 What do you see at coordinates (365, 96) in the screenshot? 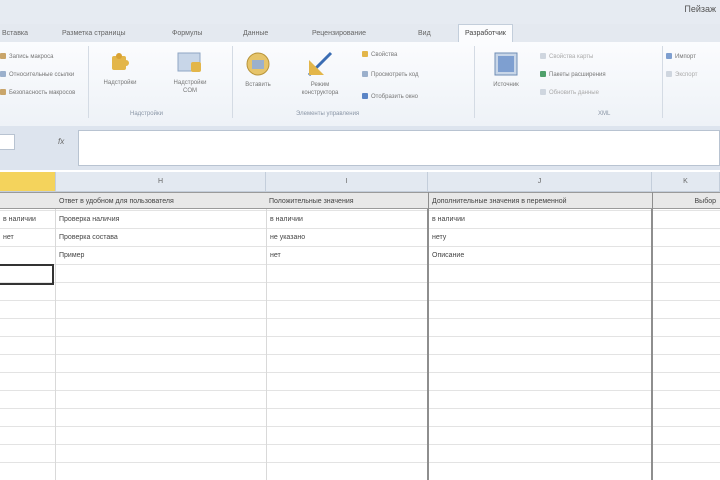
I see `dialog-icon` at bounding box center [365, 96].